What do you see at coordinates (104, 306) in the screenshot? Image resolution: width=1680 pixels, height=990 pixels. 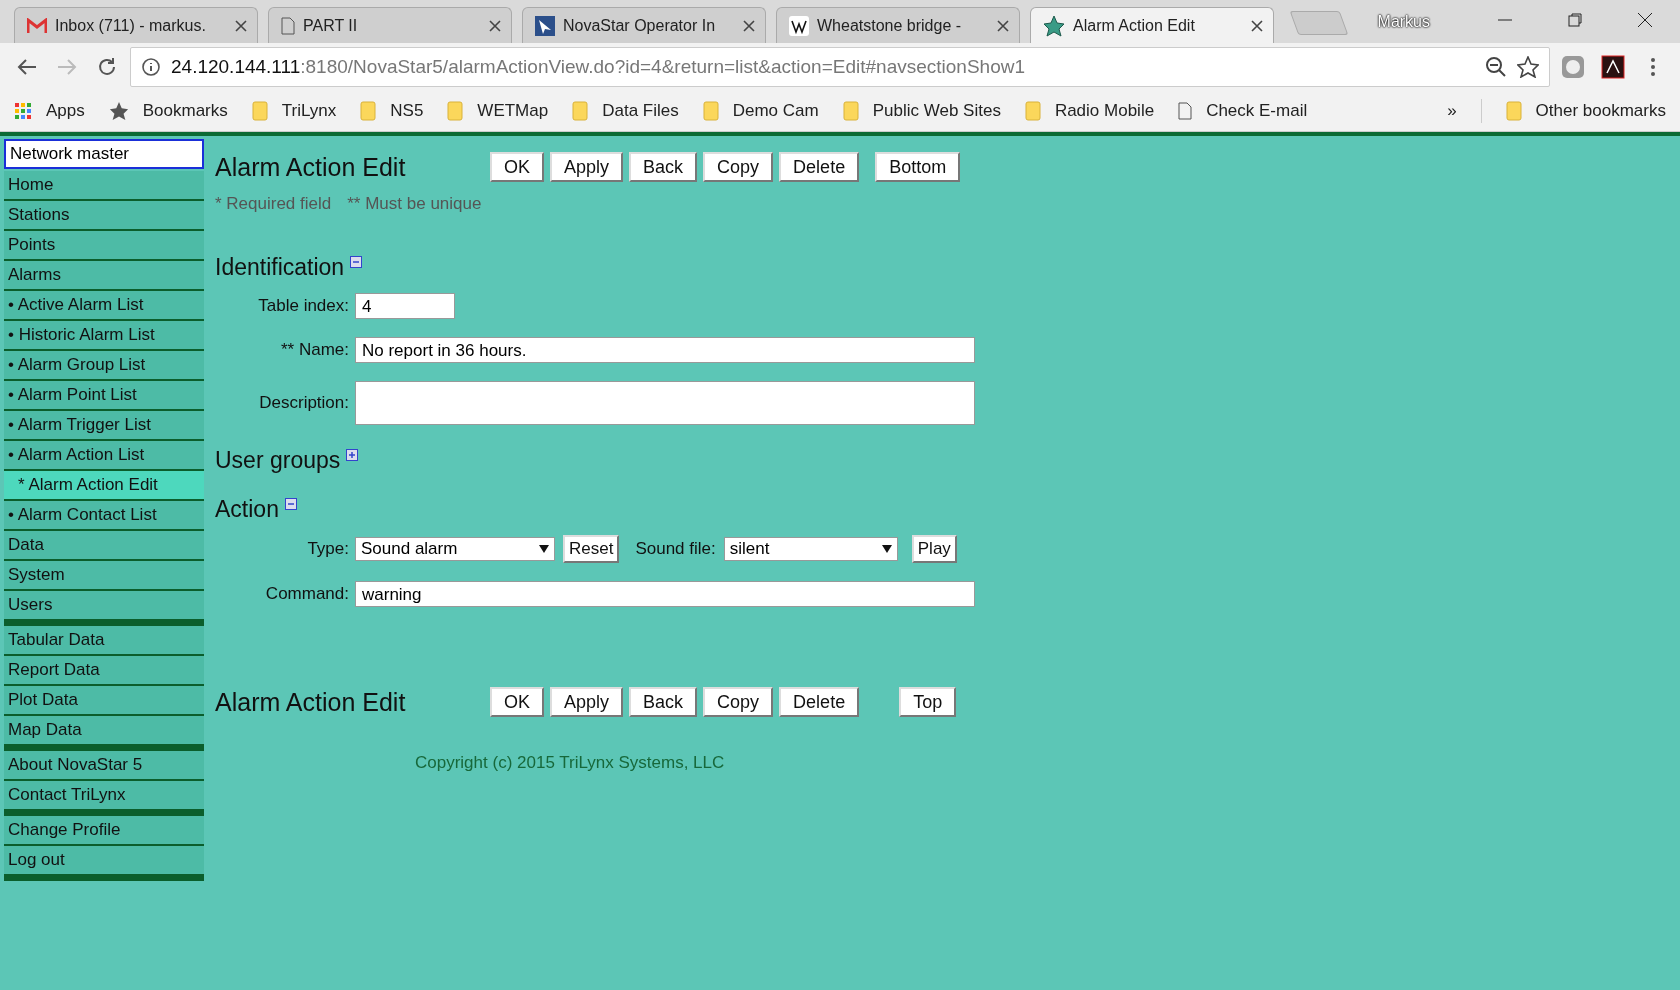 I see `nav-link: • Active Alarm List` at bounding box center [104, 306].